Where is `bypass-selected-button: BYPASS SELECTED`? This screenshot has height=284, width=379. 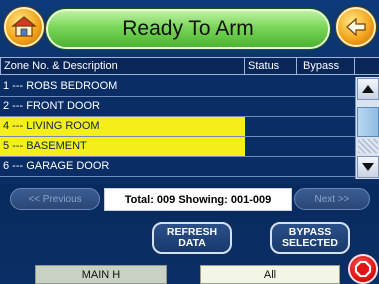
bypass-selected-button: BYPASS SELECTED is located at coordinates (310, 238).